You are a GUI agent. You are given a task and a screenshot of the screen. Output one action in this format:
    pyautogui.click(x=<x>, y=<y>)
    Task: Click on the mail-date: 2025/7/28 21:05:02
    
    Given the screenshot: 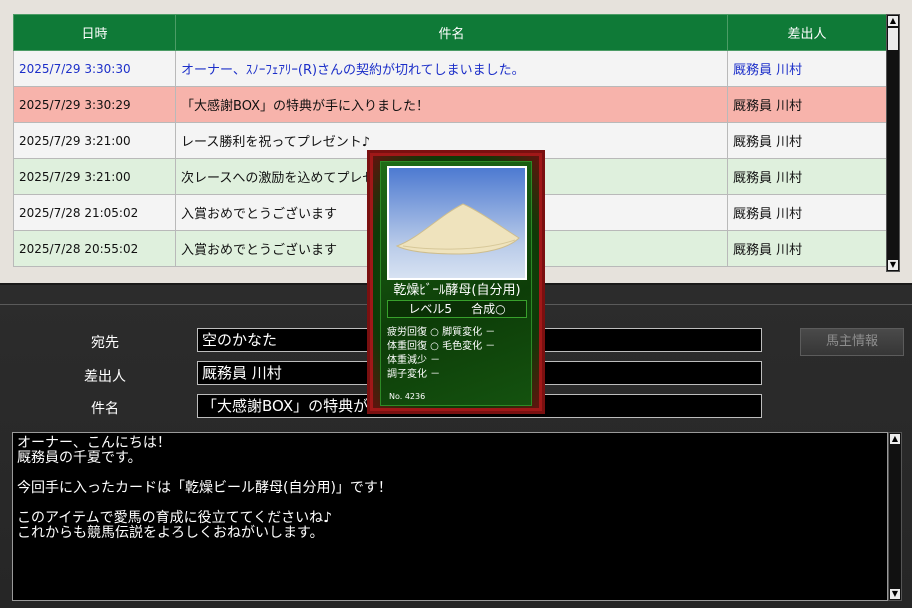 What is the action you would take?
    pyautogui.click(x=94, y=212)
    